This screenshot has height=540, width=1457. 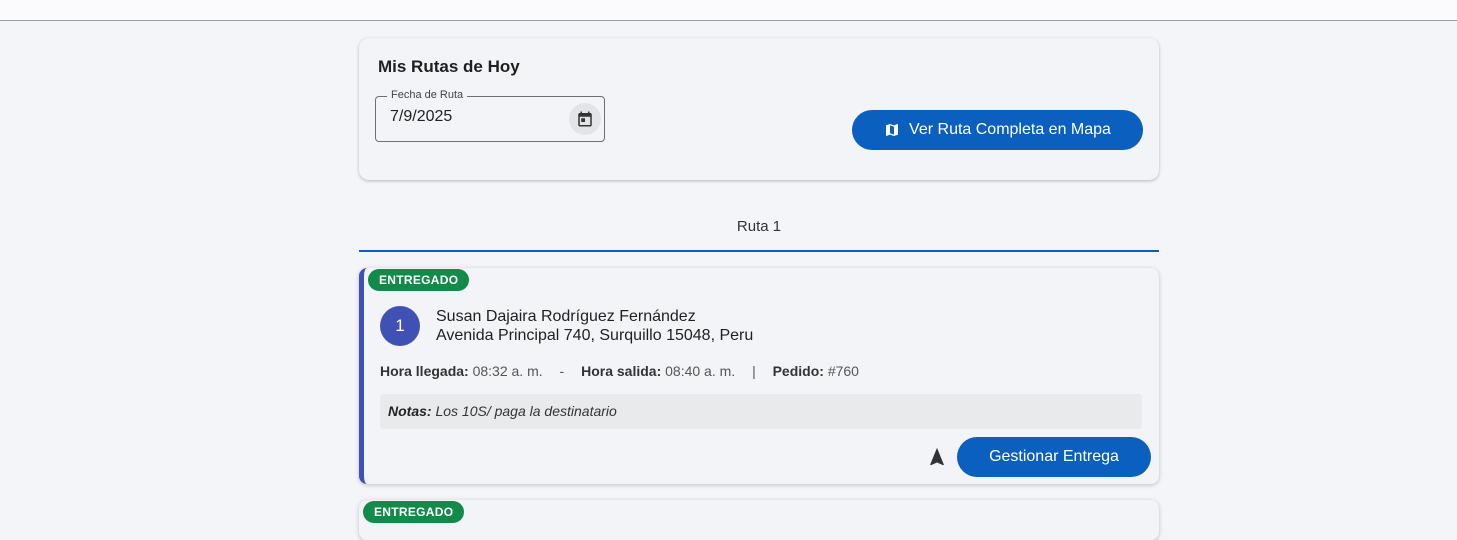 What do you see at coordinates (507, 371) in the screenshot?
I see `arrival-time: 08:32 a. m.` at bounding box center [507, 371].